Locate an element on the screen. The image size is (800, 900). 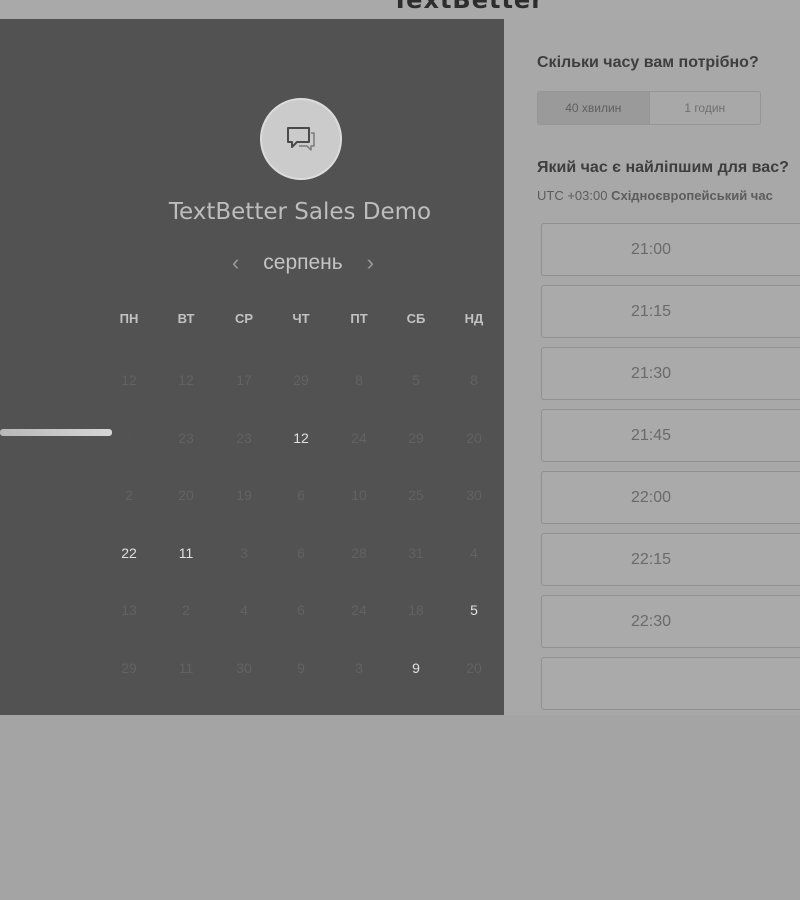
weekday-label: НД is located at coordinates (474, 318).